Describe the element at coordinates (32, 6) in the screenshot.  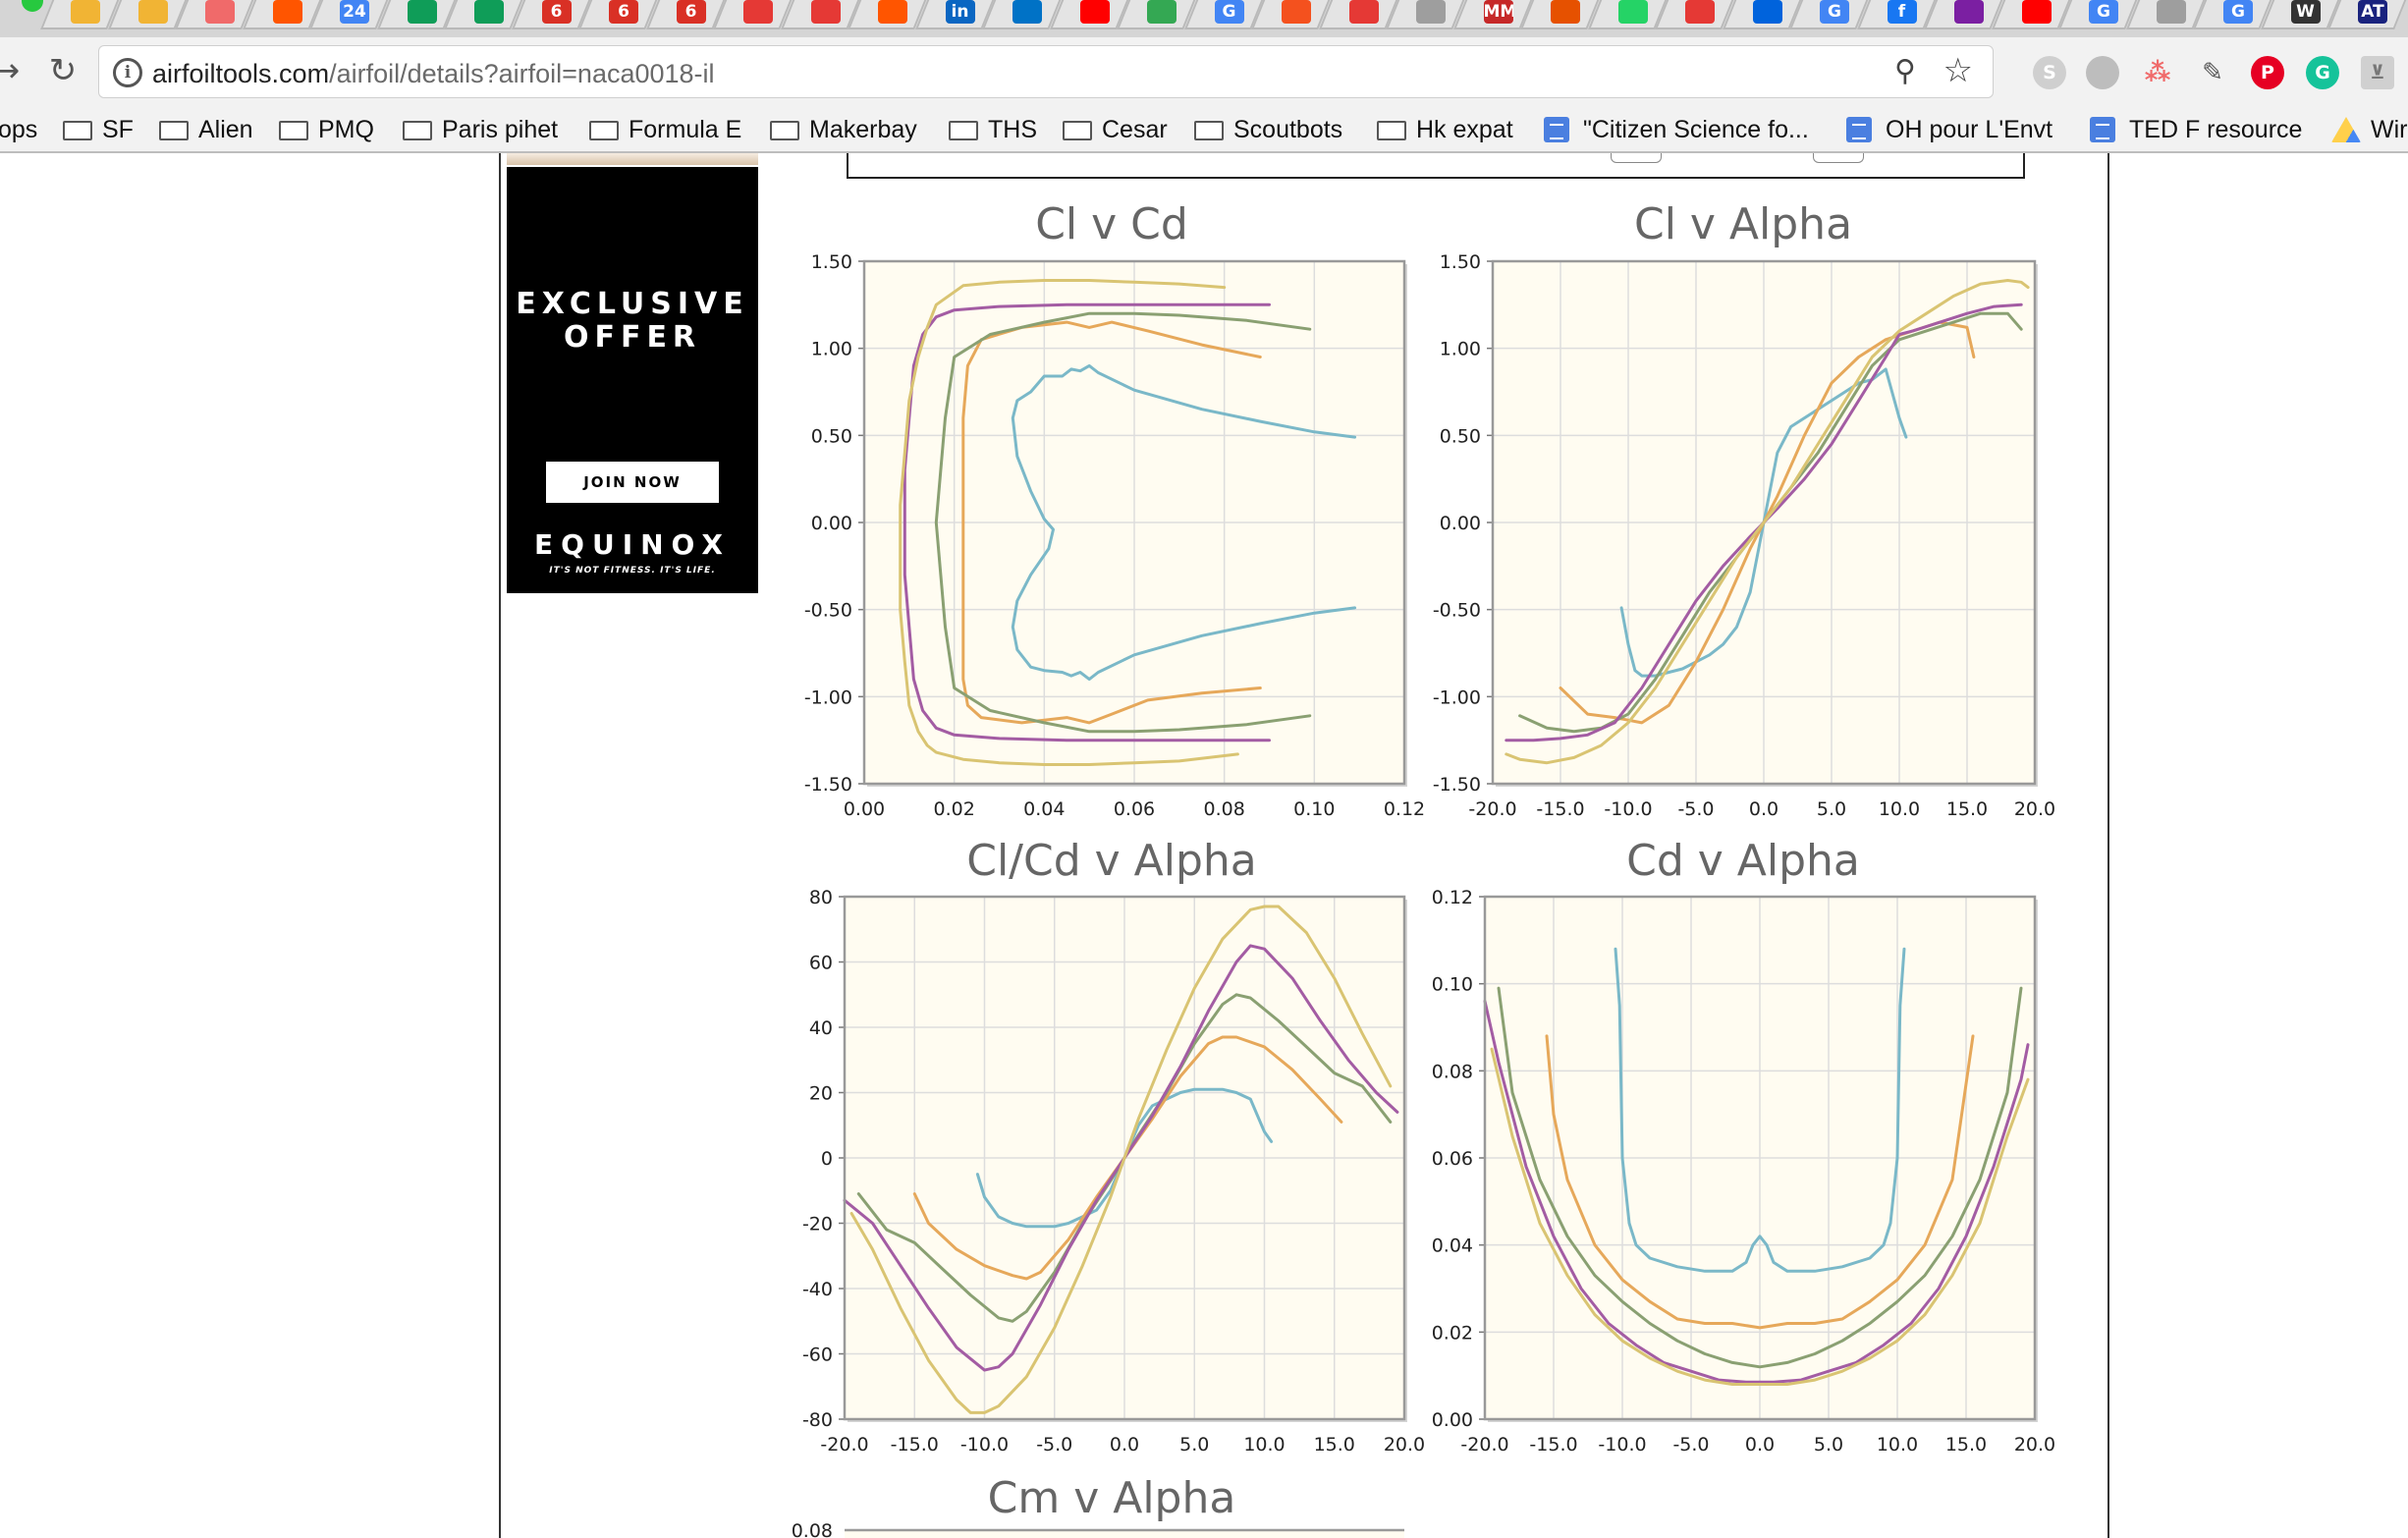
I see `window-zoom-dot-icon` at that location.